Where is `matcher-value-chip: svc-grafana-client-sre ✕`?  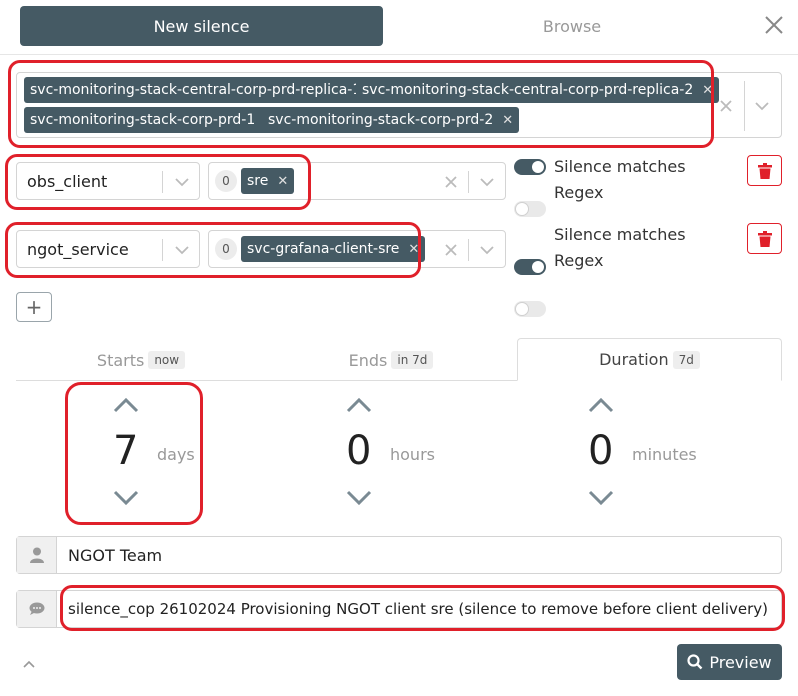
matcher-value-chip: svc-grafana-client-sre ✕ is located at coordinates (333, 249).